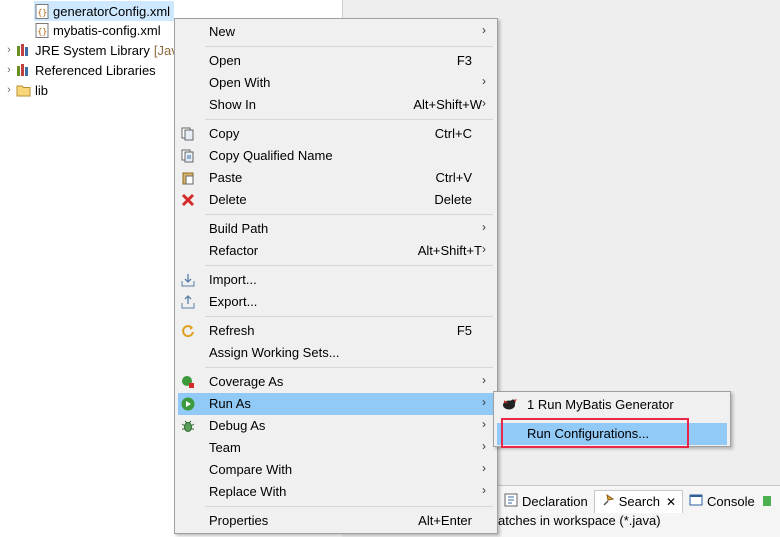 This screenshot has width=780, height=537. I want to click on menu-item-paste: Paste Ctrl+V, so click(336, 178).